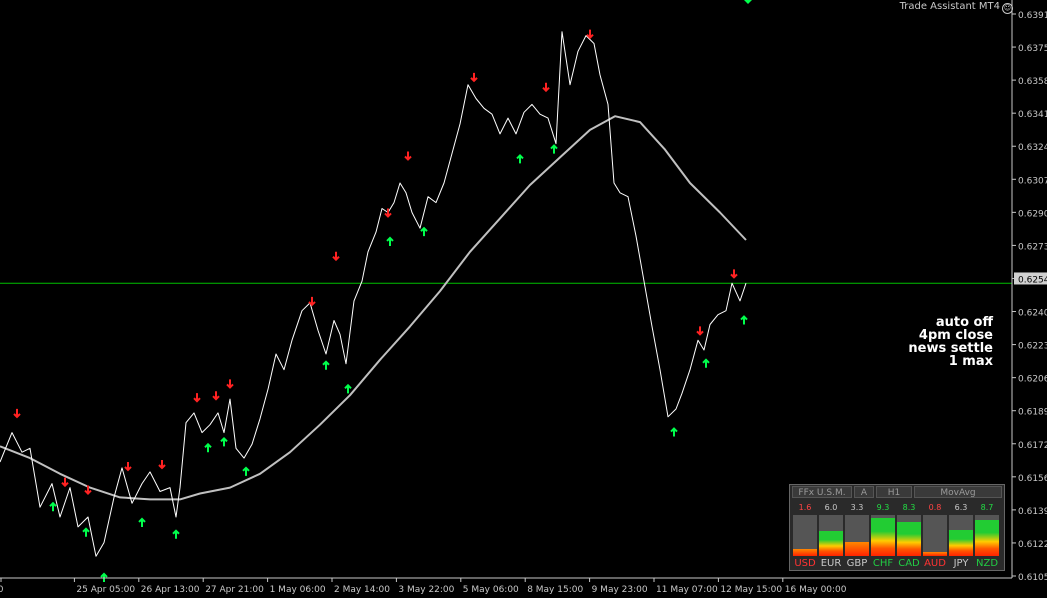 This screenshot has width=1047, height=598. I want to click on currency-label-eur: EUR, so click(831, 563).